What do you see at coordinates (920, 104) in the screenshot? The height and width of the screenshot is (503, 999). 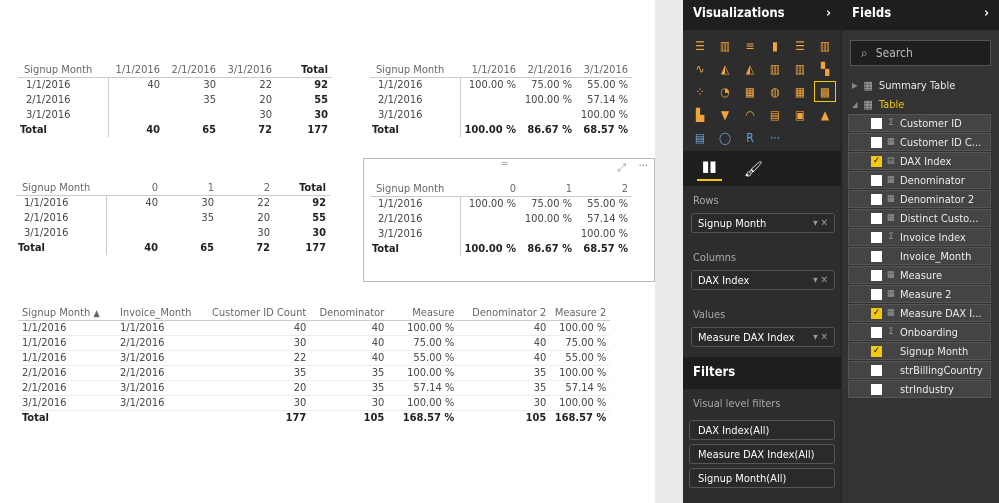 I see `table-table: ◢ ▦ Table` at bounding box center [920, 104].